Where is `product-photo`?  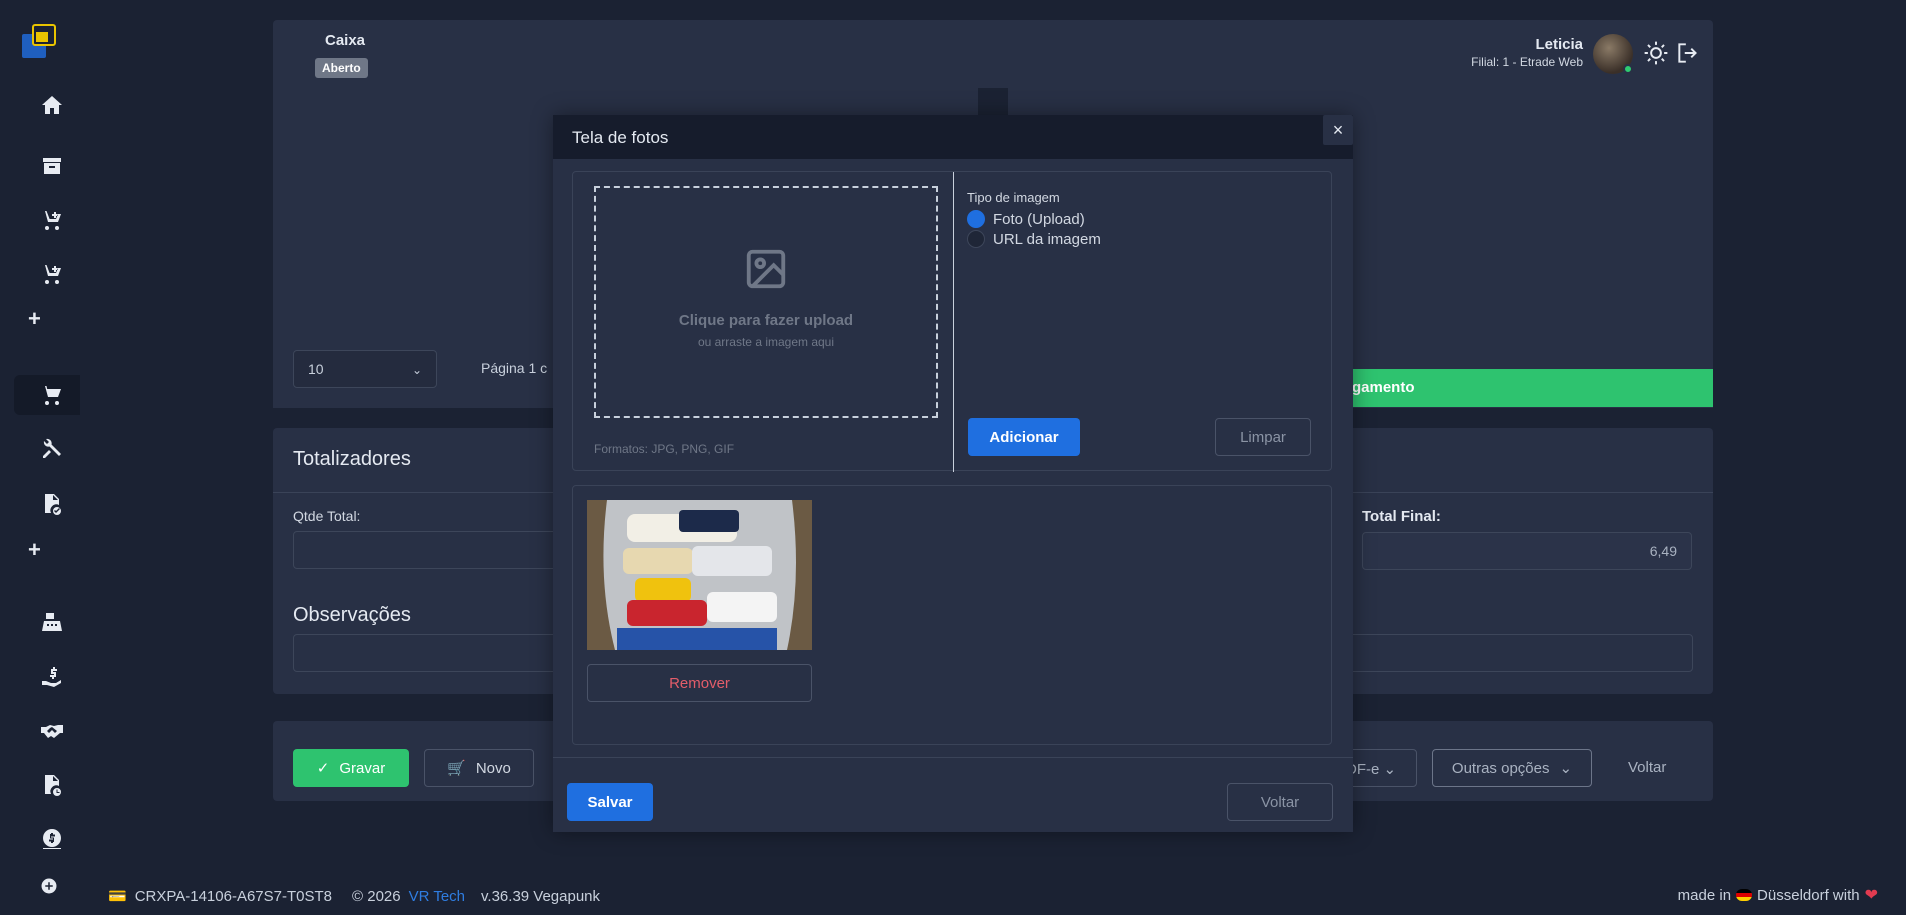
product-photo is located at coordinates (699, 575).